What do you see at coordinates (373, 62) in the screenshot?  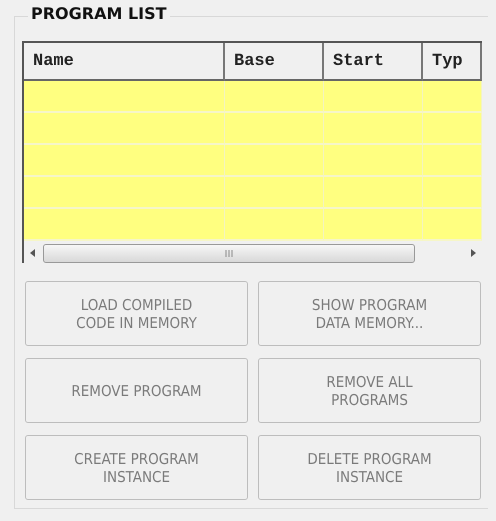 I see `column-header: Start` at bounding box center [373, 62].